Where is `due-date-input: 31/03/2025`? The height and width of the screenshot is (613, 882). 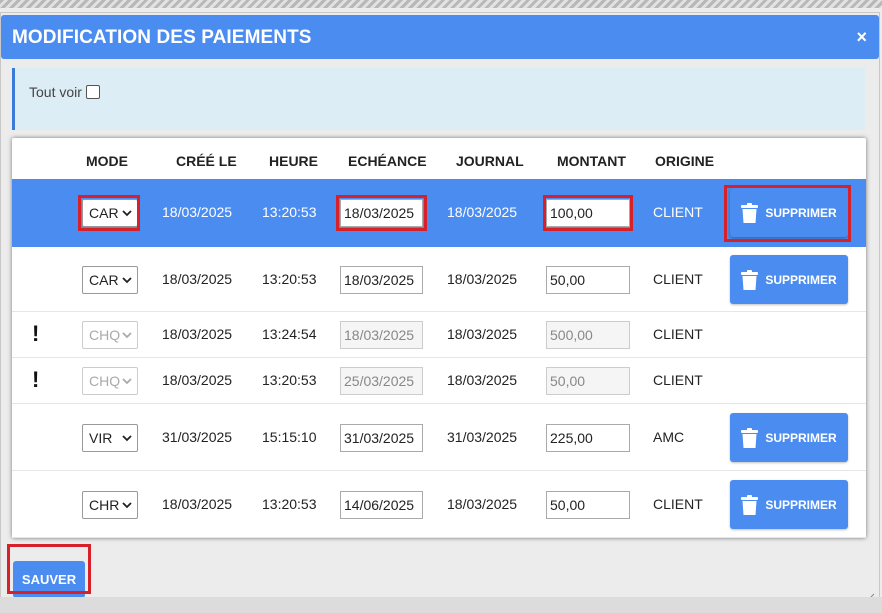
due-date-input: 31/03/2025 is located at coordinates (381, 438).